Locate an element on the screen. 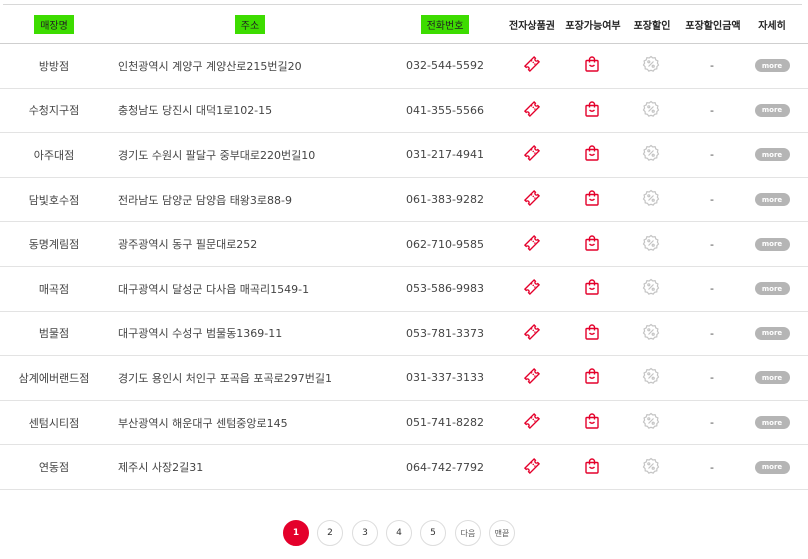 This screenshot has height=559, width=808. page-3-button: 3 is located at coordinates (365, 533).